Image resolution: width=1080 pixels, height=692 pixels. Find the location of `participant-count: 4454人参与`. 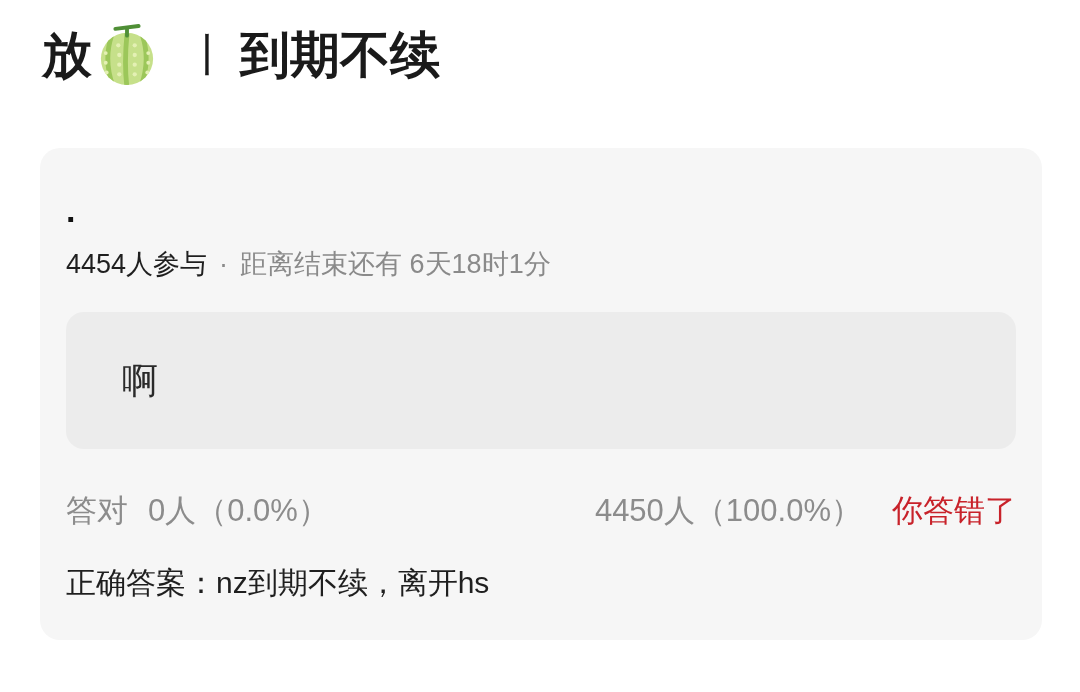

participant-count: 4454人参与 is located at coordinates (137, 264).